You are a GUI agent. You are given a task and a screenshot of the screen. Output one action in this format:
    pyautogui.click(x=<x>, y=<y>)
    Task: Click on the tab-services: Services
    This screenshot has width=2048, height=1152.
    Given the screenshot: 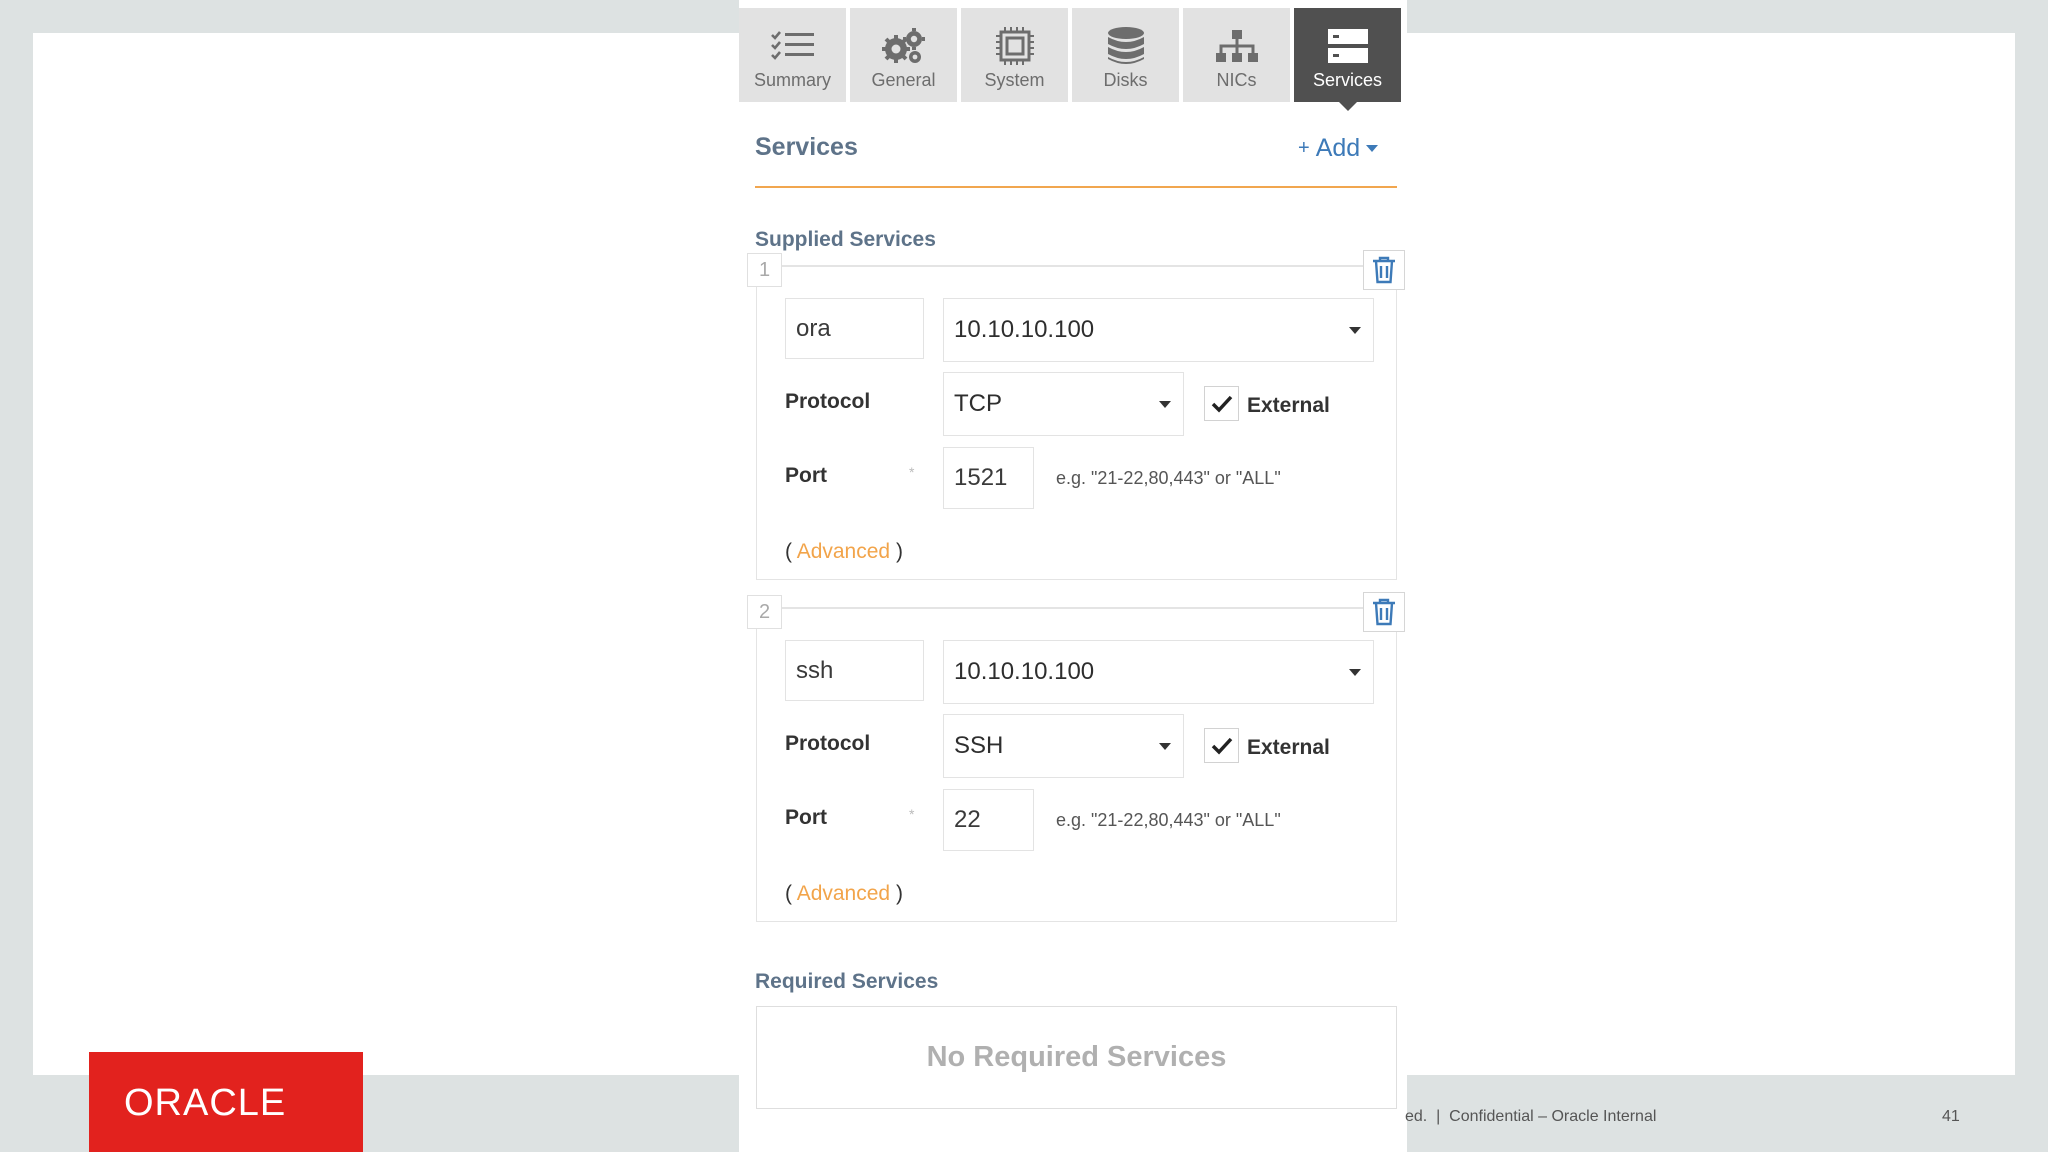 What is the action you would take?
    pyautogui.click(x=1347, y=59)
    